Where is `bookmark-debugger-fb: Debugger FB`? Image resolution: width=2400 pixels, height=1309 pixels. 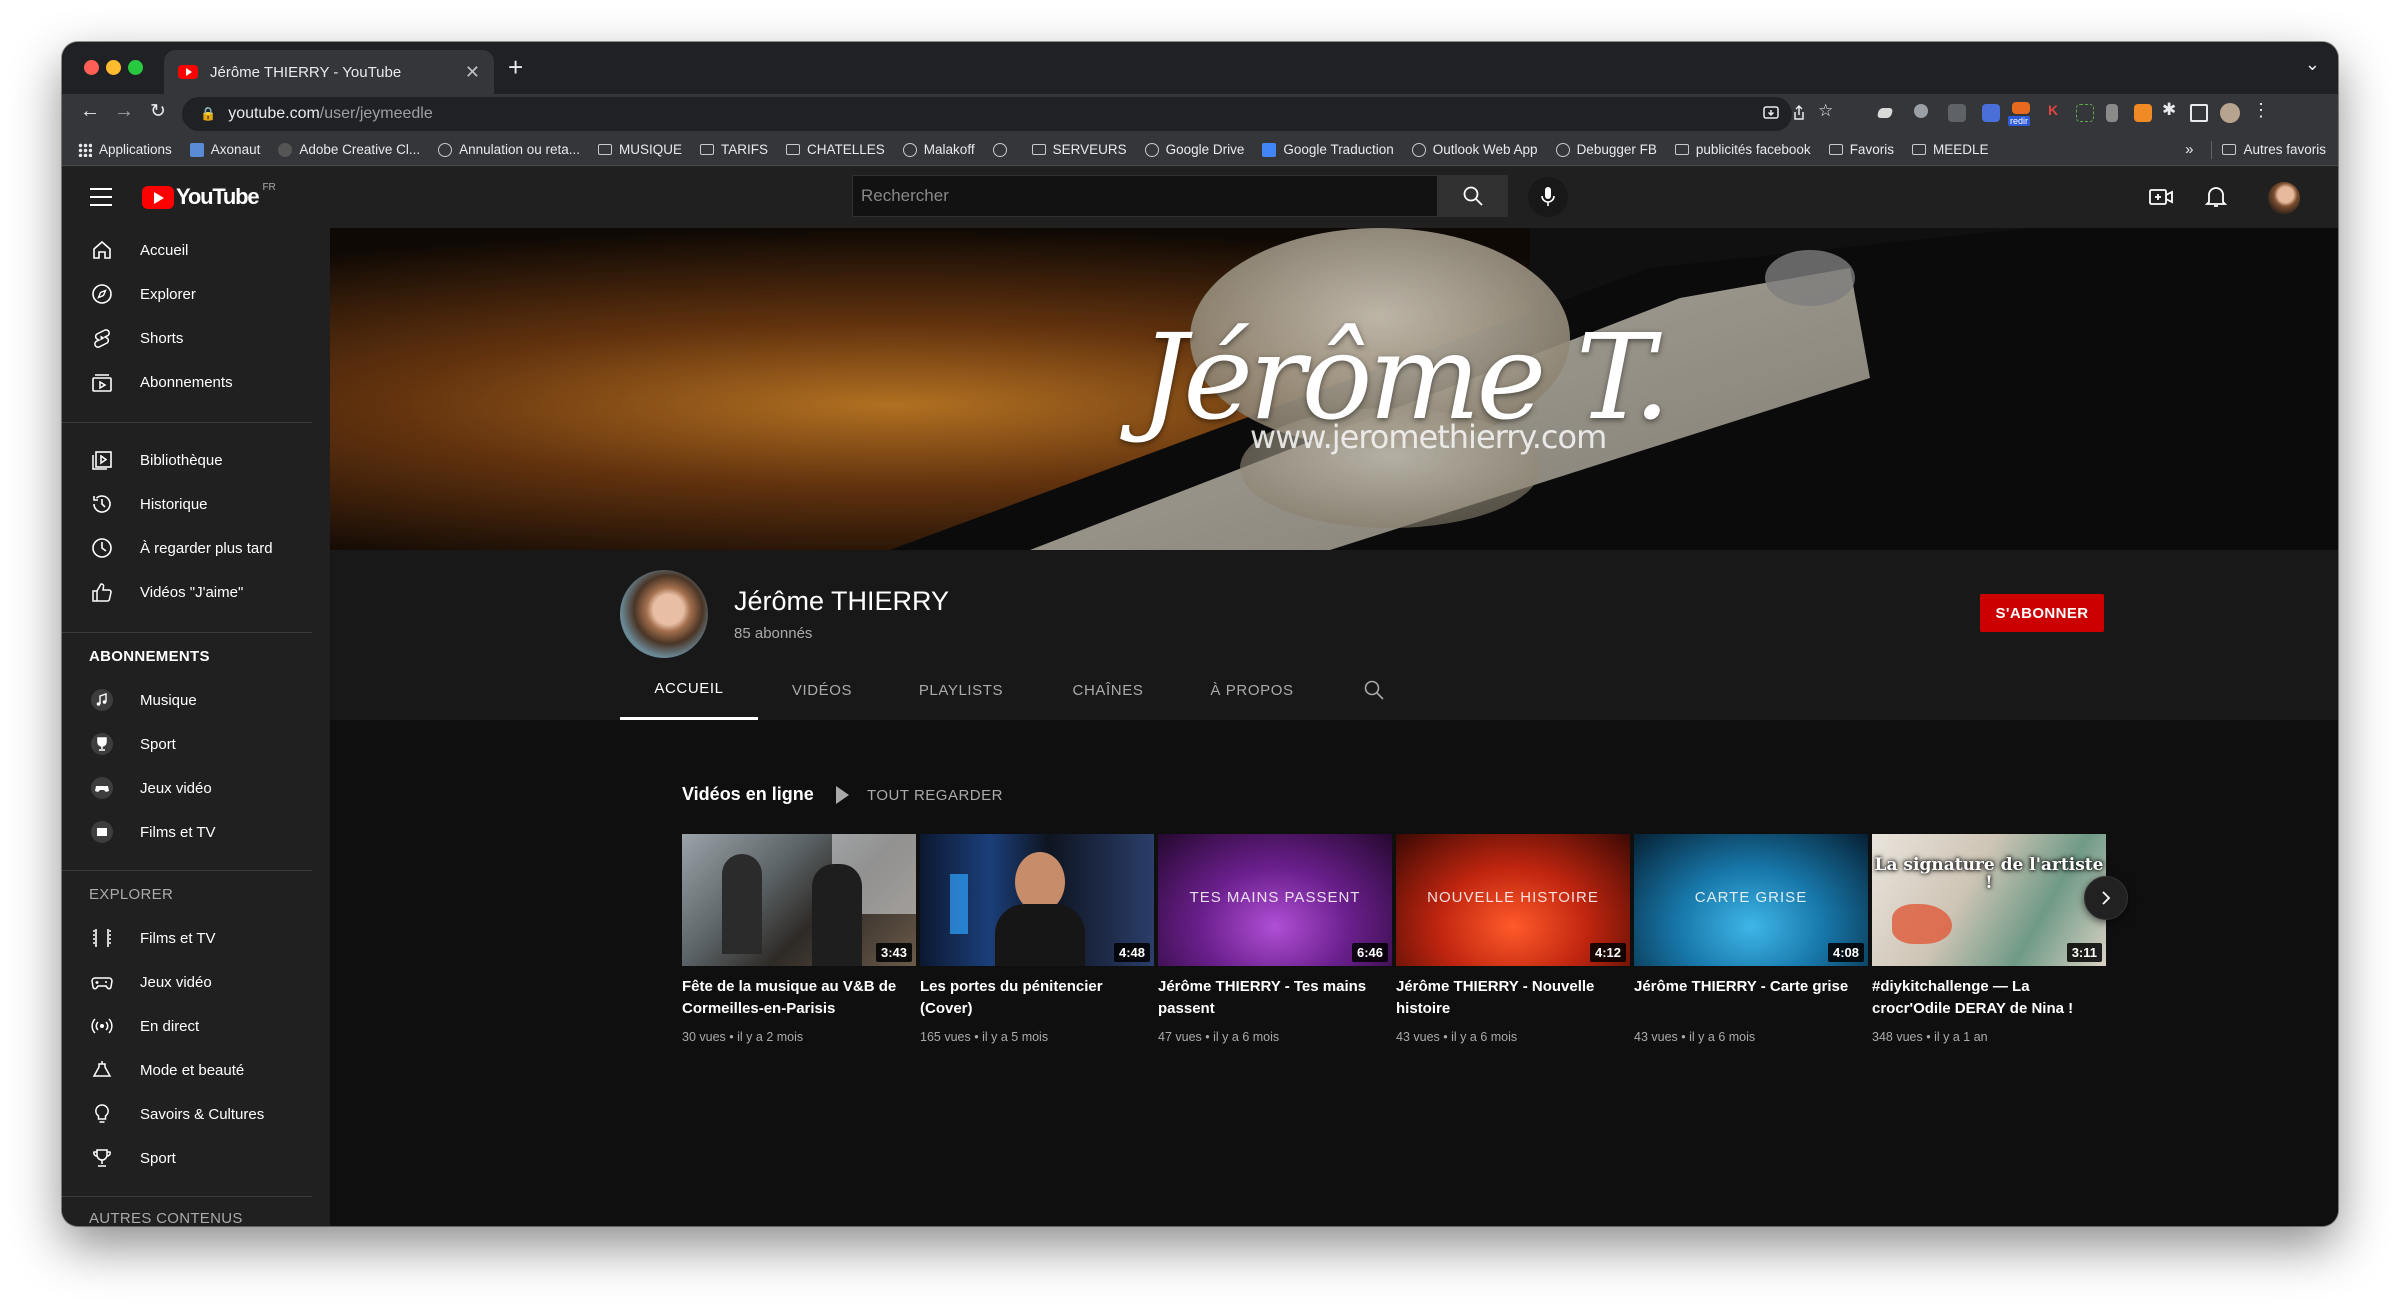
bookmark-debugger-fb: Debugger FB is located at coordinates (1606, 149).